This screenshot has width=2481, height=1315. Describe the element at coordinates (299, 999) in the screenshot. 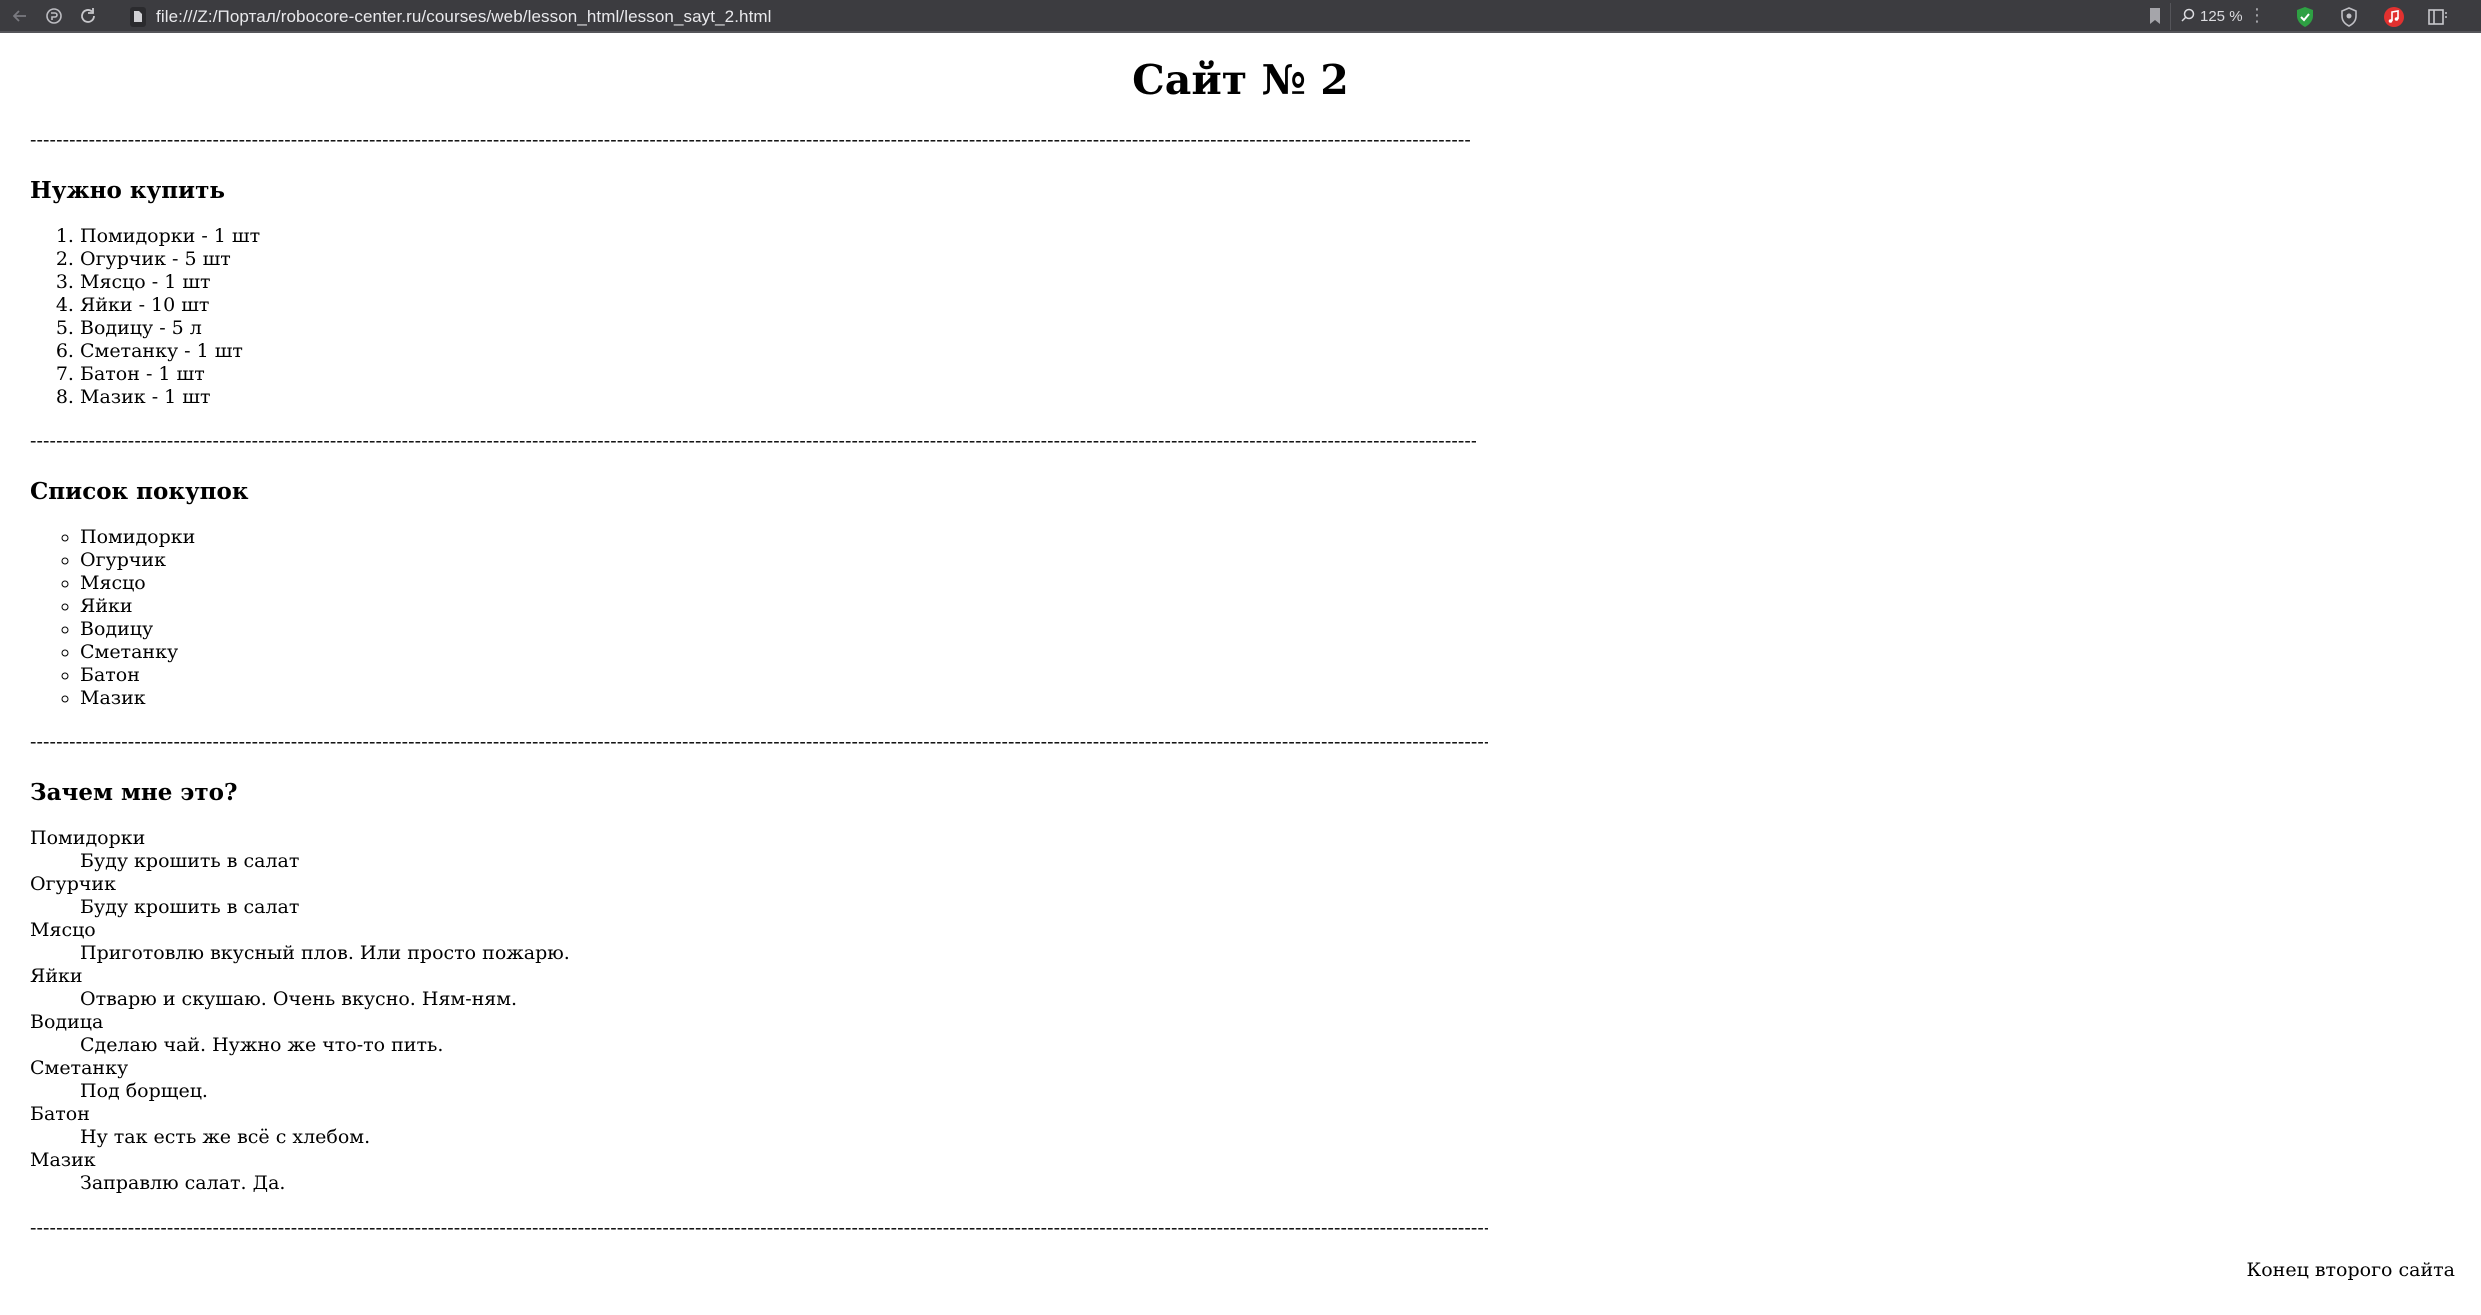

I see `description: Отварю и скушаю. Очень вкусно. Ням-ням.` at that location.